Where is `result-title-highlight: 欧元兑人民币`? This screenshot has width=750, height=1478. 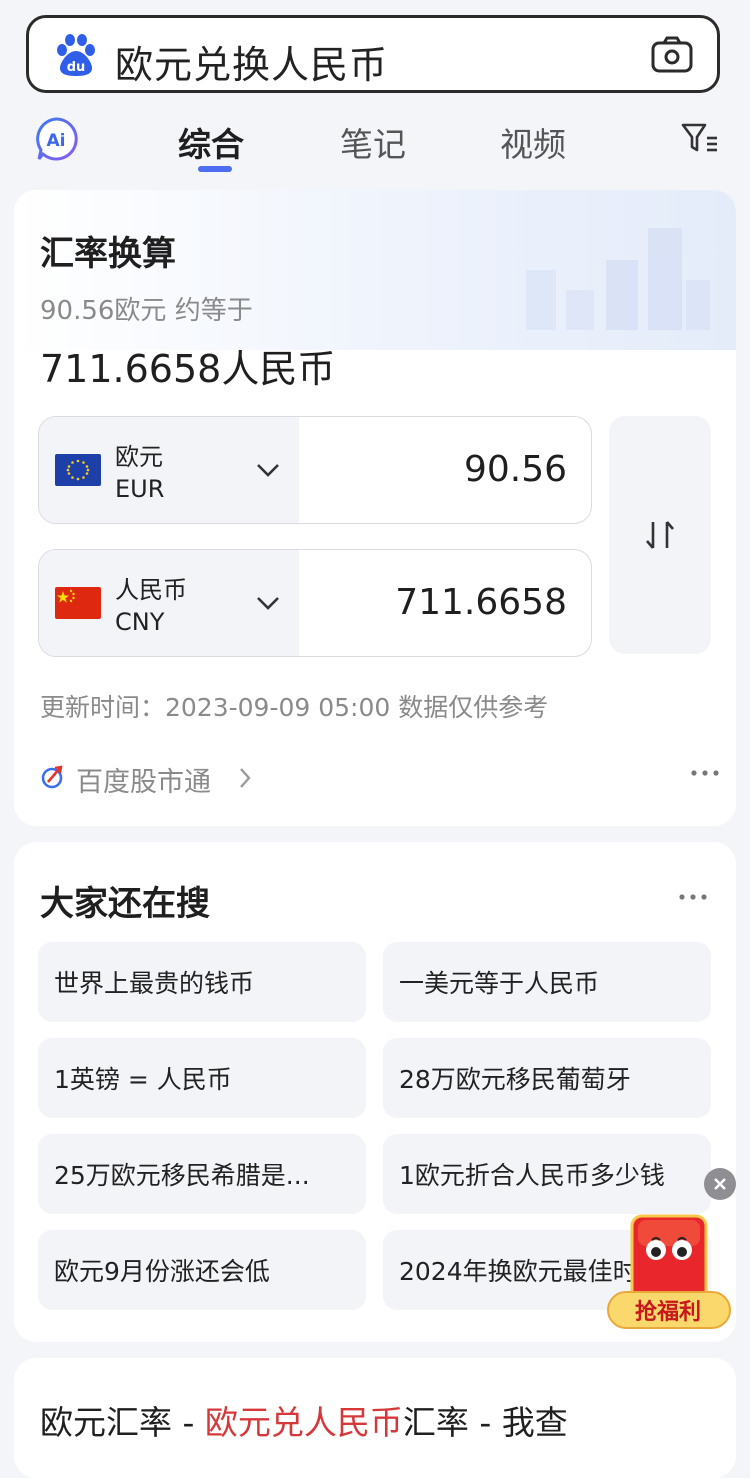 result-title-highlight: 欧元兑人民币 is located at coordinates (303, 1422).